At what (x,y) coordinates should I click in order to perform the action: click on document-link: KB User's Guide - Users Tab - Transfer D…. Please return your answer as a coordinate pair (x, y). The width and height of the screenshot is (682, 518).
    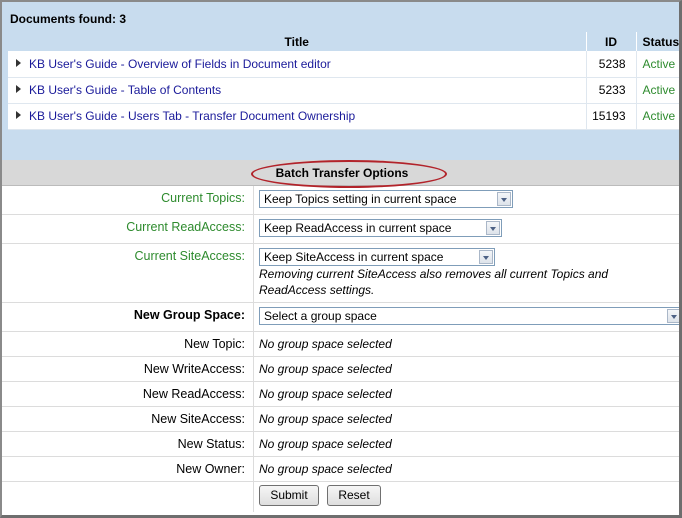
    Looking at the image, I should click on (192, 116).